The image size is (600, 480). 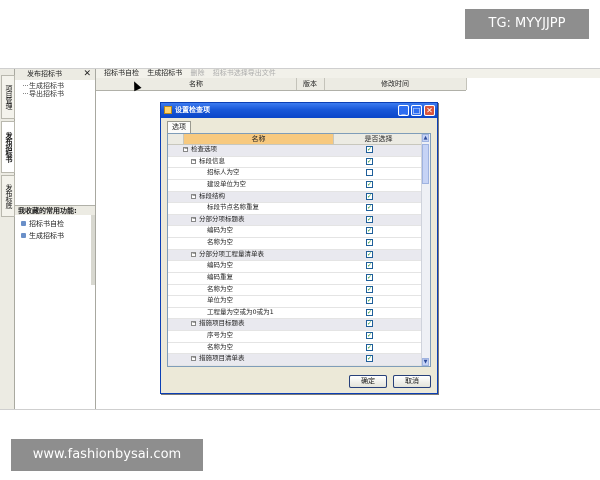 What do you see at coordinates (192, 110) in the screenshot?
I see `dialog-title: 设置检查项` at bounding box center [192, 110].